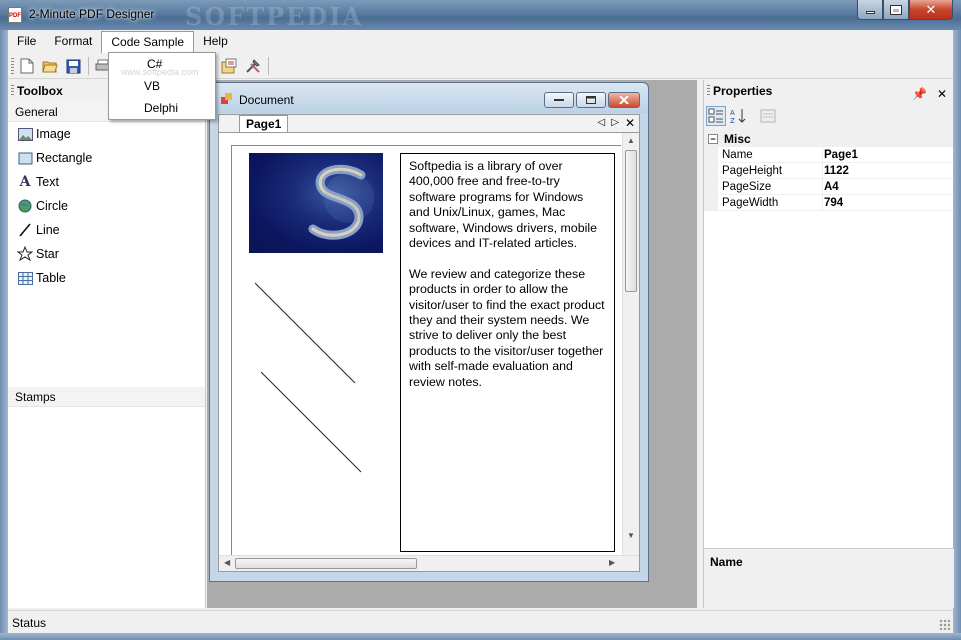 This screenshot has height=640, width=961. I want to click on dropdown-item-vb: VB, so click(152, 86).